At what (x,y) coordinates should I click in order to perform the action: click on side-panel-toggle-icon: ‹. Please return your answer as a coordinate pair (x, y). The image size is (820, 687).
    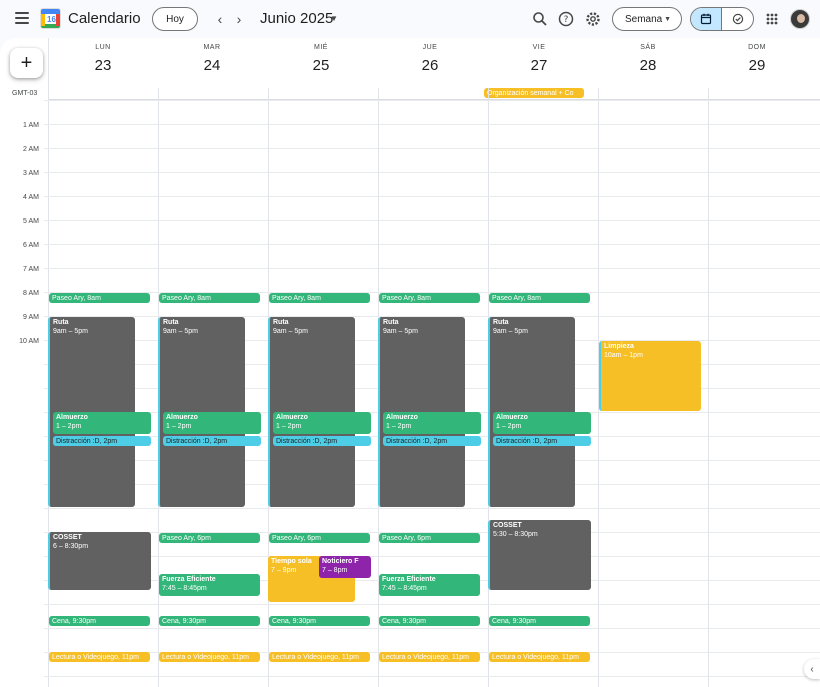
    Looking at the image, I should click on (812, 669).